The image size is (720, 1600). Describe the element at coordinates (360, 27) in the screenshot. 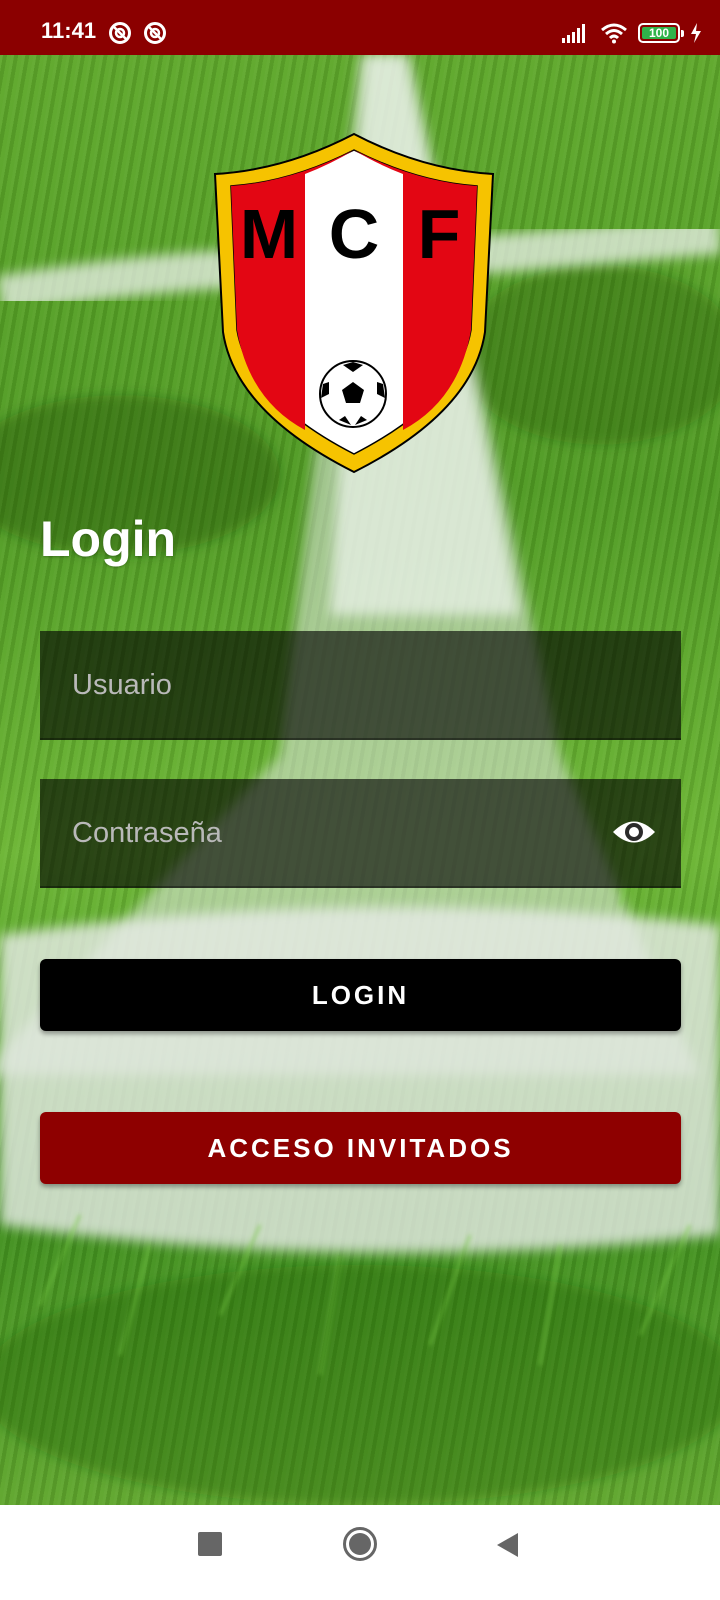

I see `status-bar: 11:41 100` at that location.